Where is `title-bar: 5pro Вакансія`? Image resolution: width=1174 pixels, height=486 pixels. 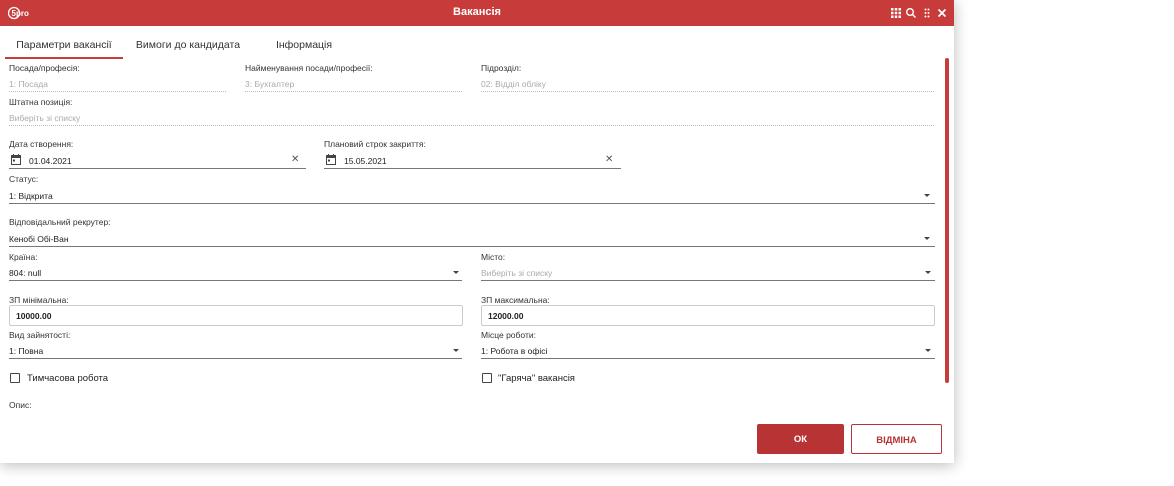
title-bar: 5pro Вакансія is located at coordinates (477, 13).